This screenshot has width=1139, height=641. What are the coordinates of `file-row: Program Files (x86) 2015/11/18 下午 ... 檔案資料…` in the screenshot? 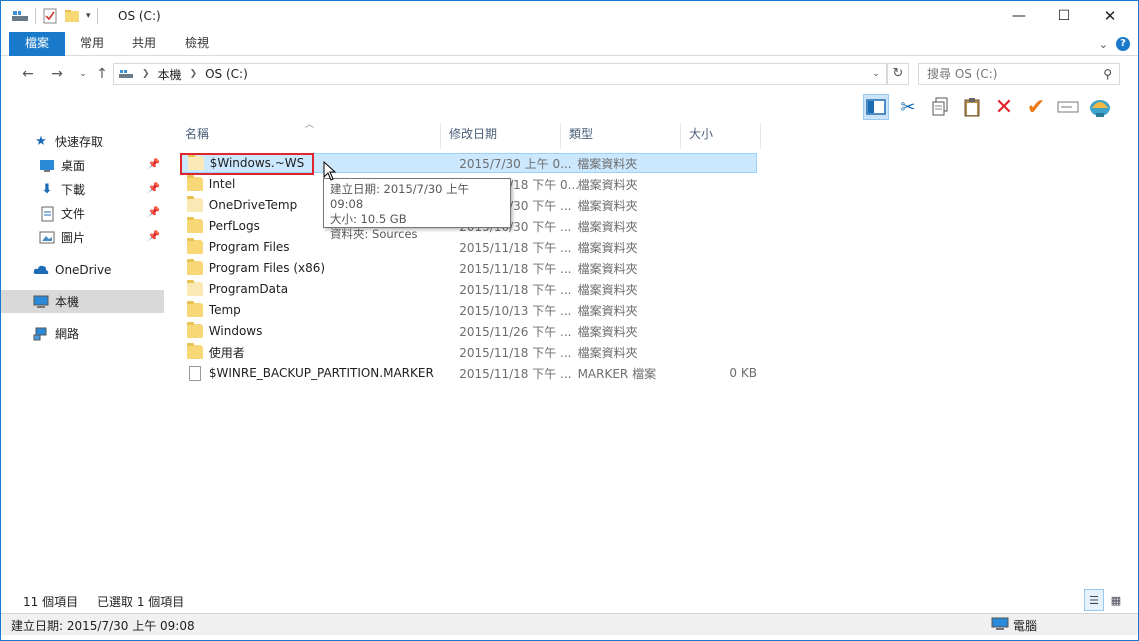 It's located at (469, 268).